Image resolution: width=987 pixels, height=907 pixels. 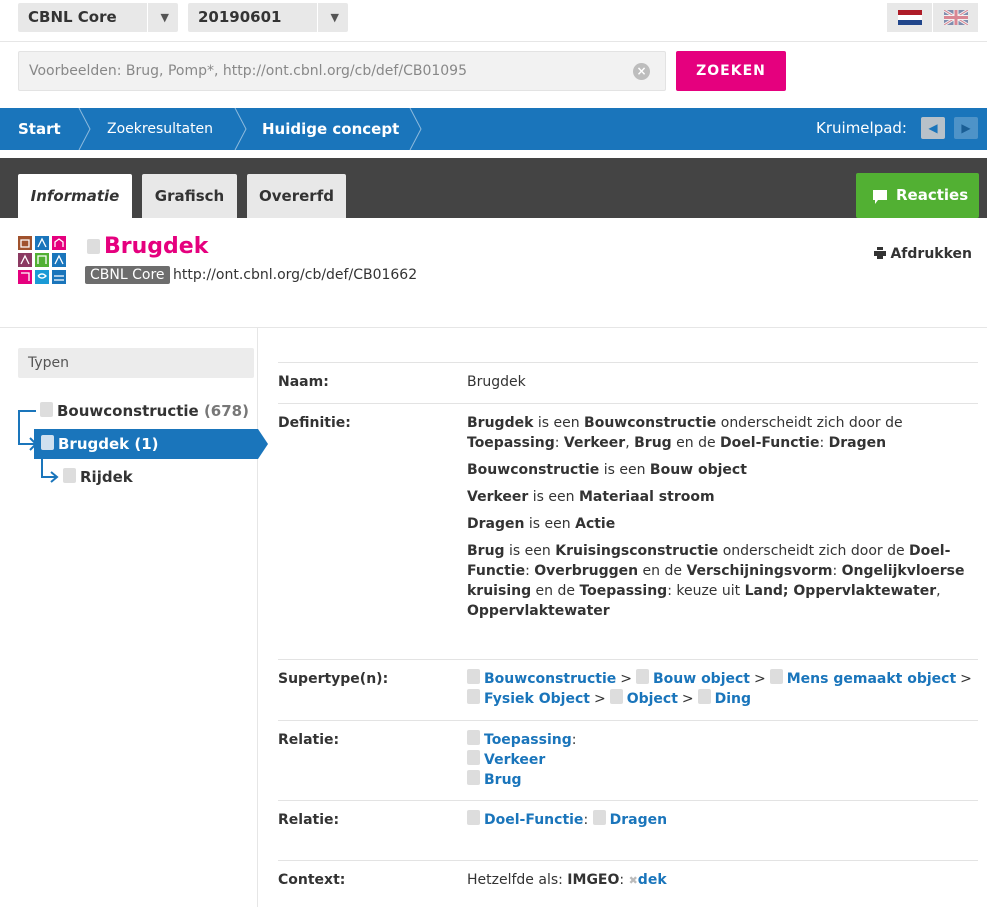 I want to click on tree-item-label: Rijdek, so click(x=106, y=477).